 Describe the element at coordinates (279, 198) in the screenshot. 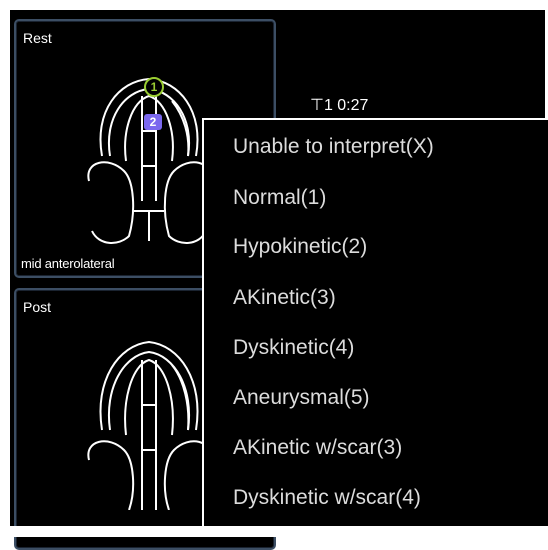

I see `menu-item-normal: Normal(1)` at that location.